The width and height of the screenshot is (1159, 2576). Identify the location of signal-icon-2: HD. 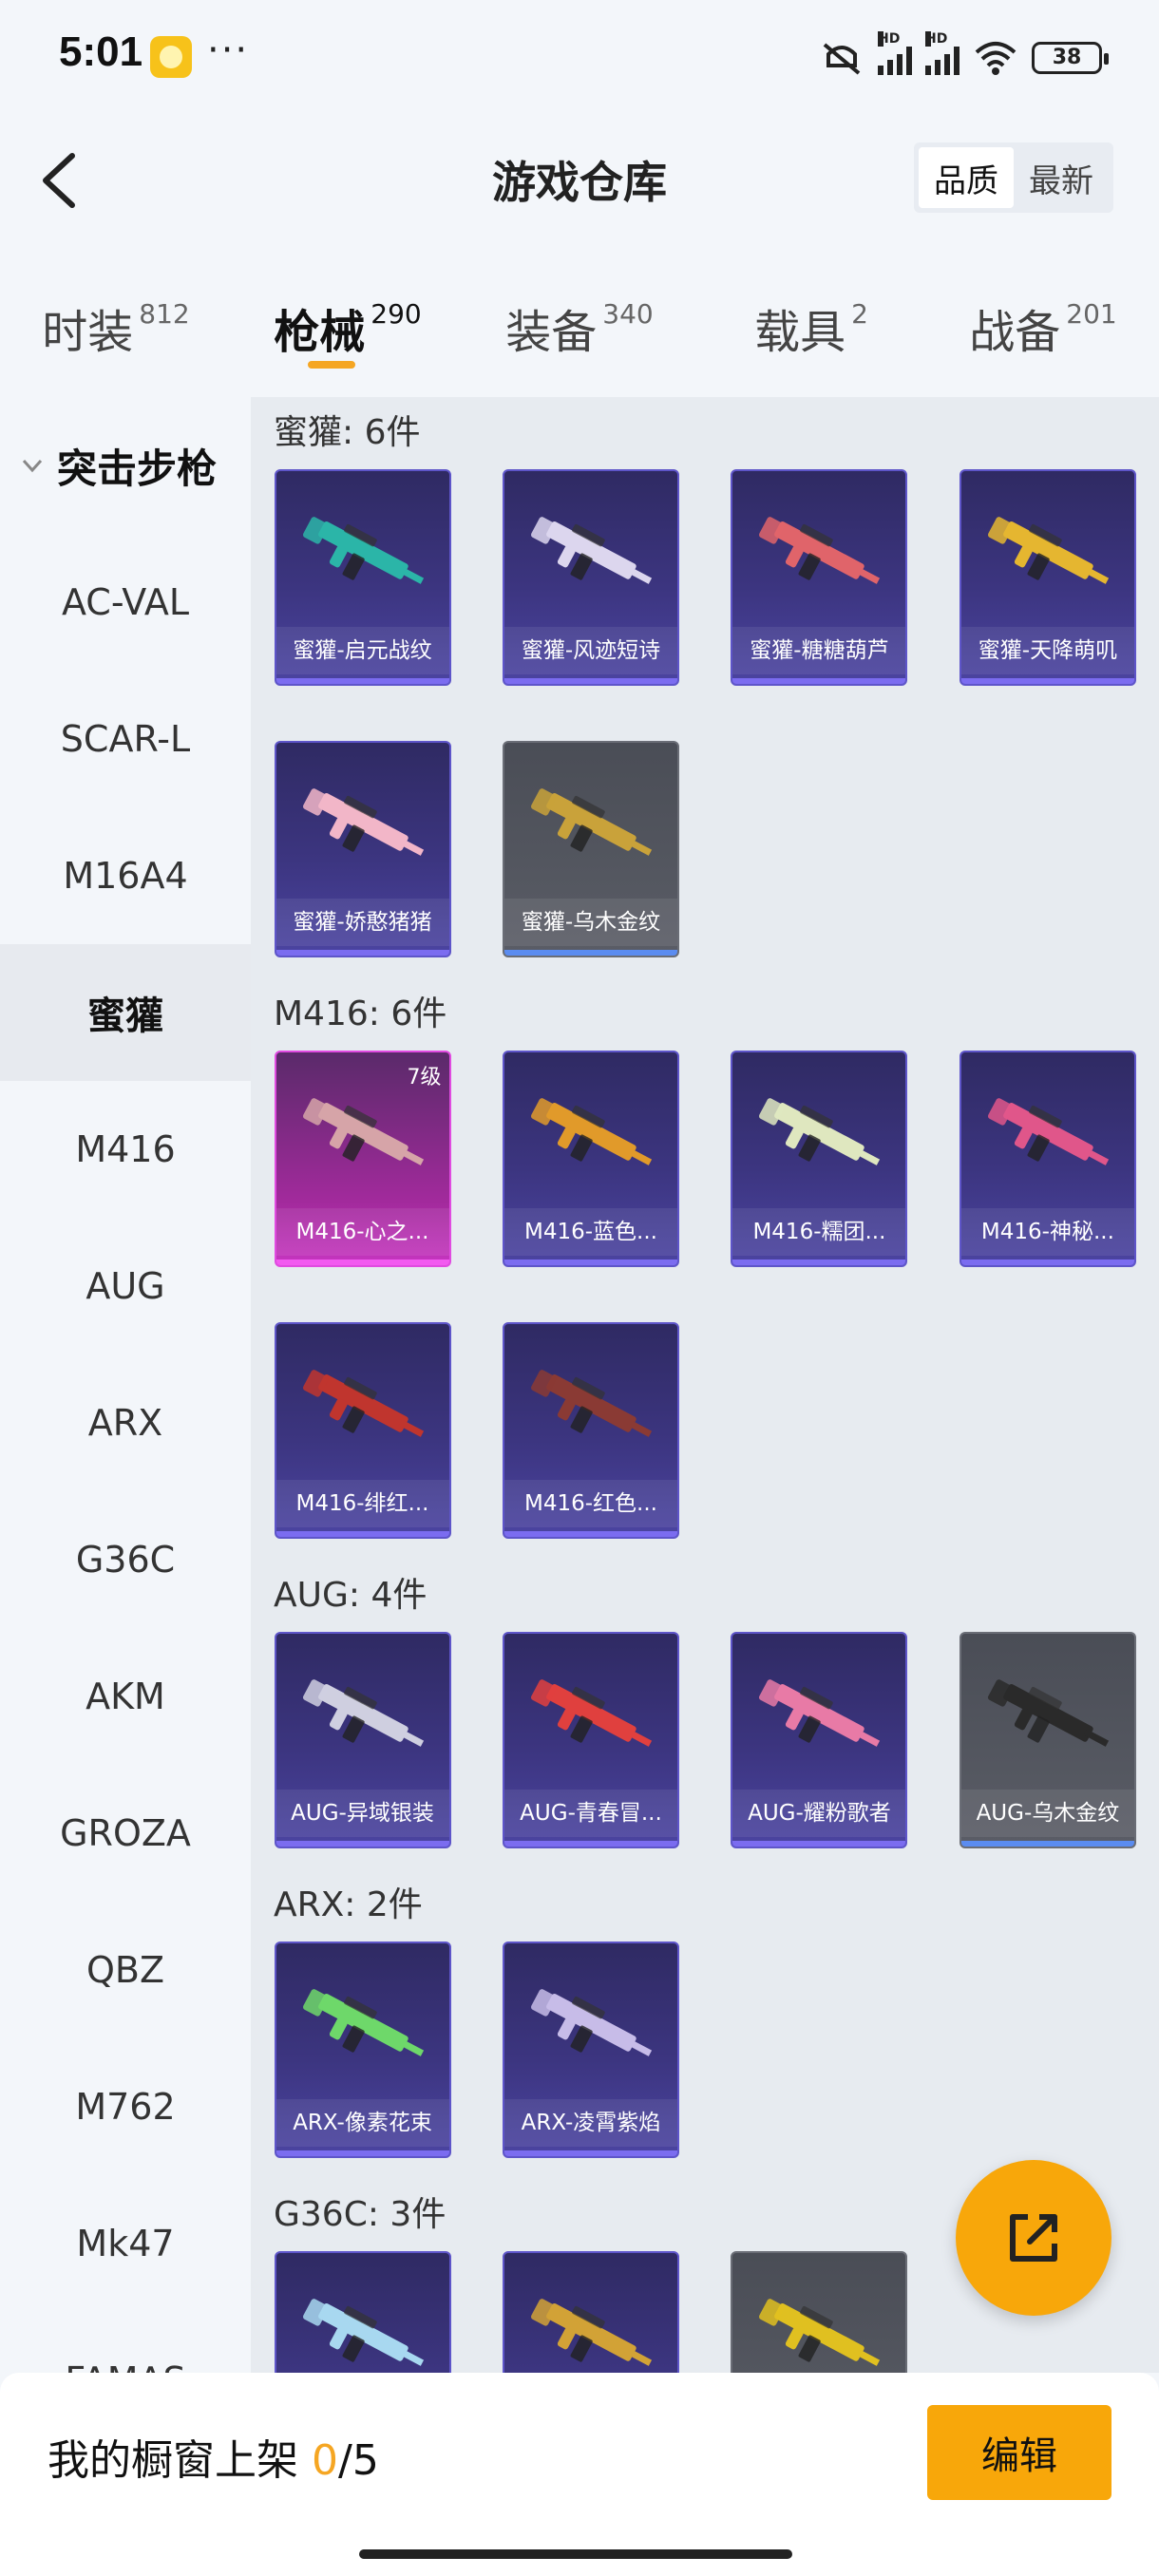
(942, 53).